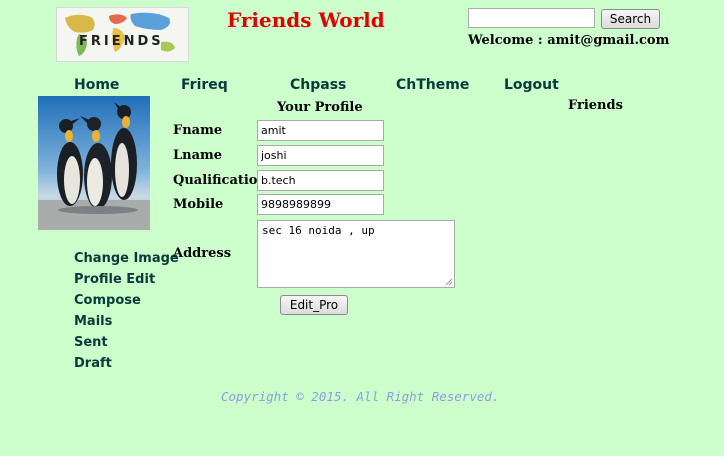 The width and height of the screenshot is (724, 456). Describe the element at coordinates (320, 204) in the screenshot. I see `mobile-field` at that location.